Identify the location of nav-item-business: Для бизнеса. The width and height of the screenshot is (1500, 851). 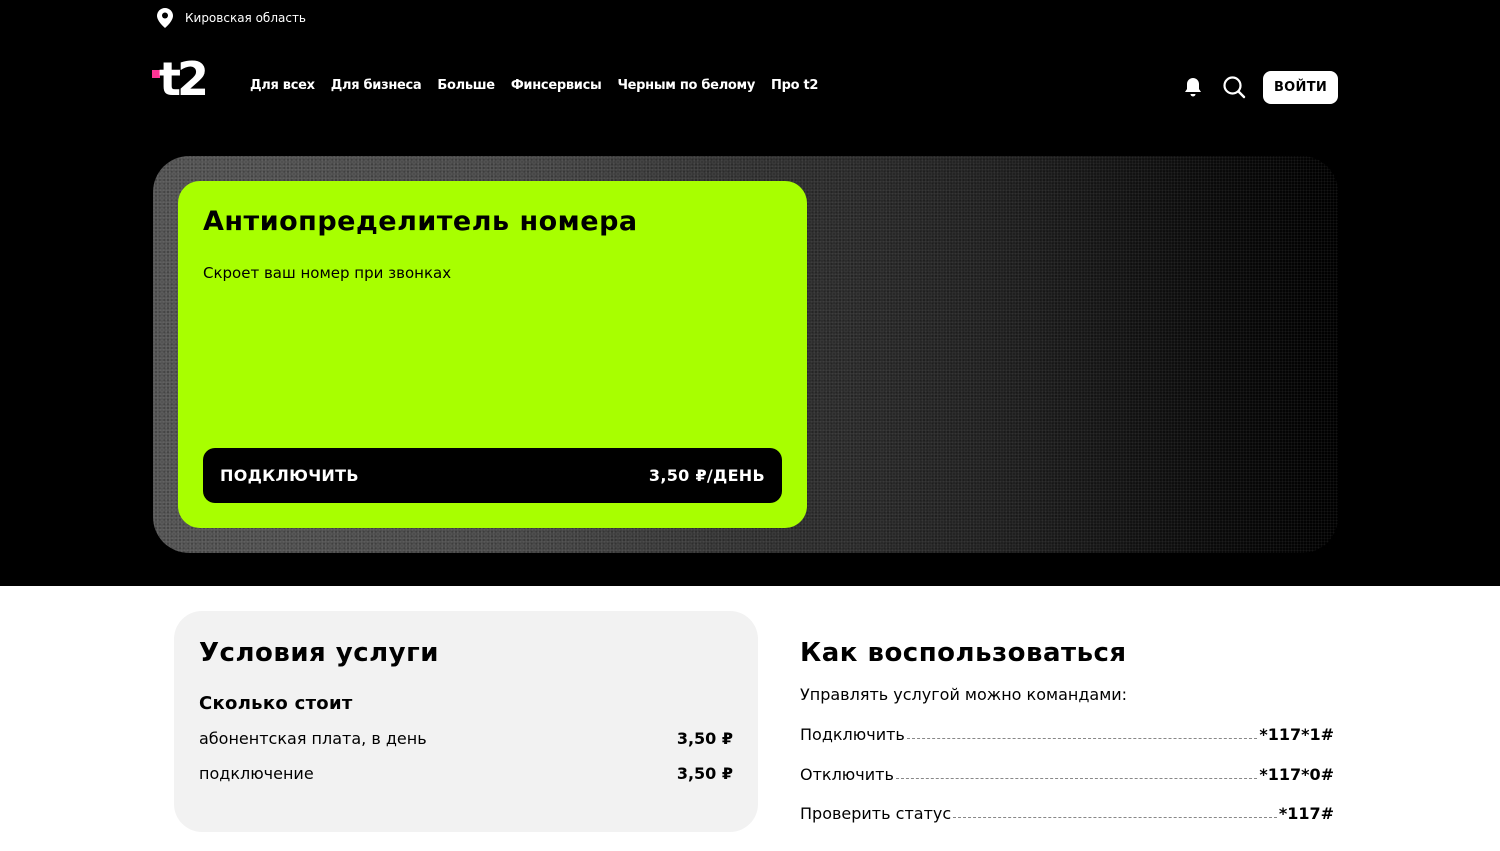
(376, 85).